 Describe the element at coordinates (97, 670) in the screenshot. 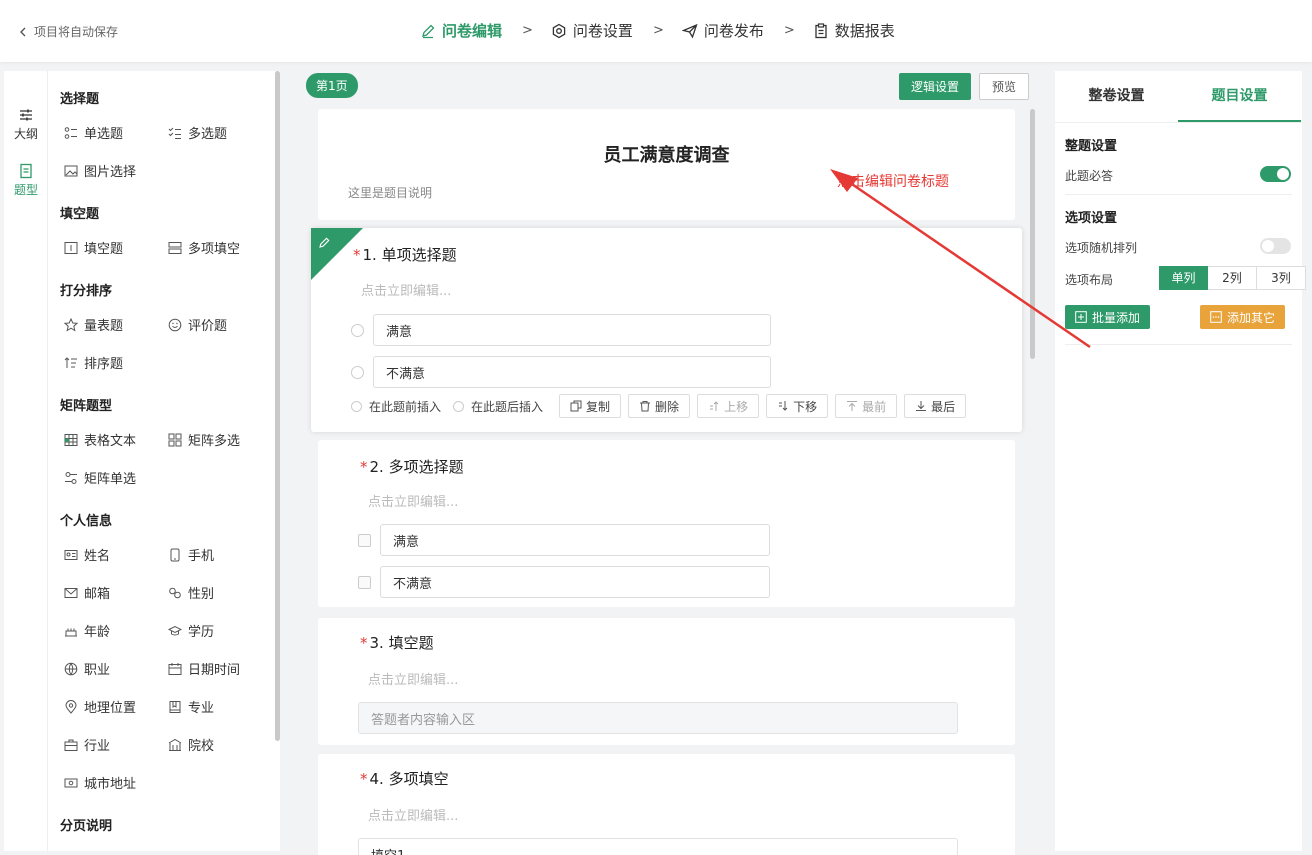

I see `palette-job-label: 职业` at that location.